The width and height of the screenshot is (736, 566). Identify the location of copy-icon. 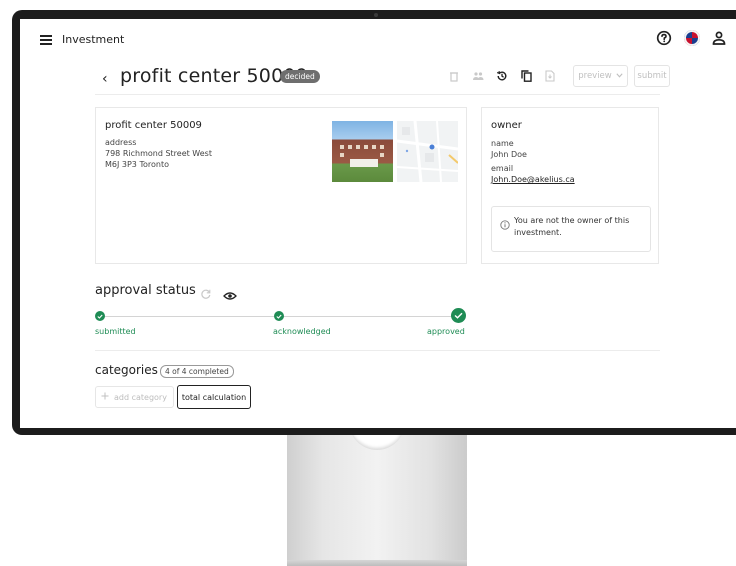
(526, 76).